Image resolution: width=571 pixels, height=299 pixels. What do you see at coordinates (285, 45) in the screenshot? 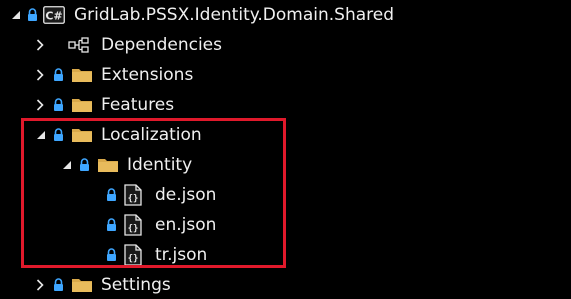
I see `tree-row-dependencies: Dependencies` at bounding box center [285, 45].